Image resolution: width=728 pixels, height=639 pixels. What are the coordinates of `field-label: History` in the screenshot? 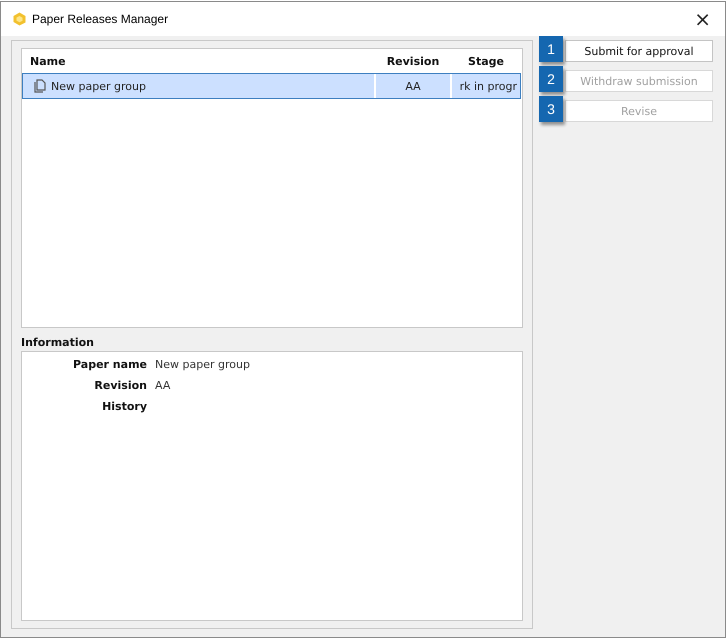 It's located at (124, 406).